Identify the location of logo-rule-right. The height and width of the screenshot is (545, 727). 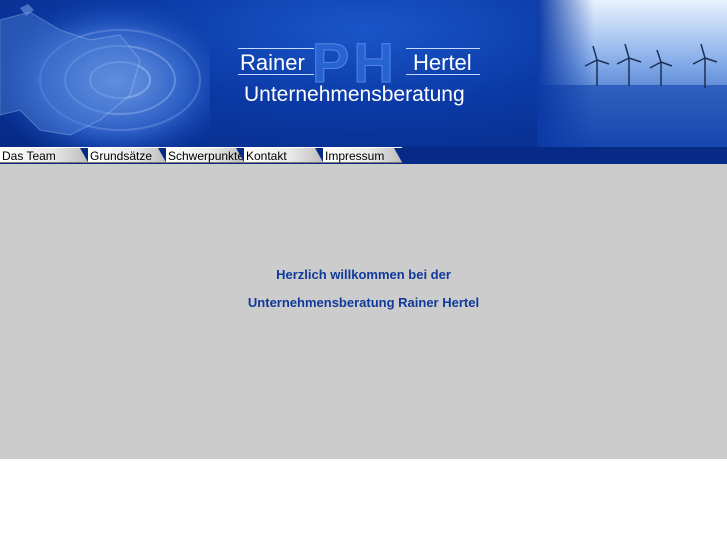
(443, 48).